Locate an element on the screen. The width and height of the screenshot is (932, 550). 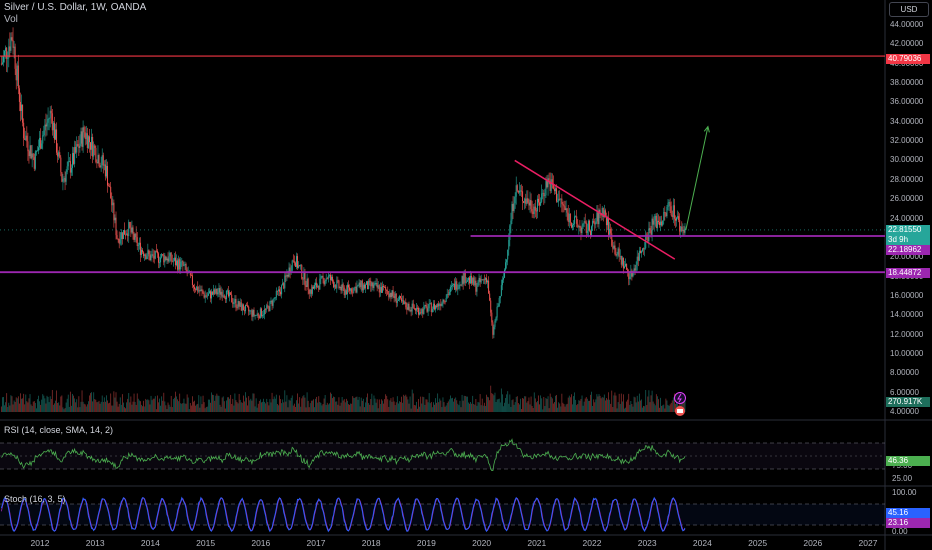
symbol-title: Silver / U.S. Dollar, 1W, OANDA is located at coordinates (75, 7).